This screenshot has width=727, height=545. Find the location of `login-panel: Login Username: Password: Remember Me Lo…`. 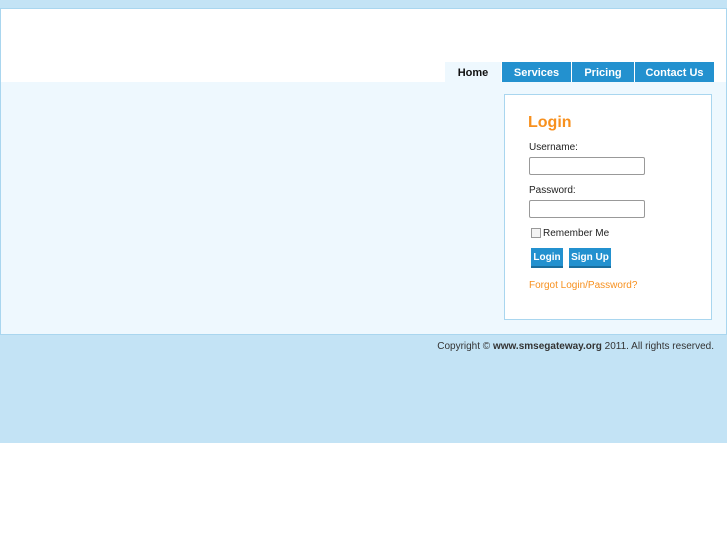

login-panel: Login Username: Password: Remember Me Lo… is located at coordinates (608, 207).